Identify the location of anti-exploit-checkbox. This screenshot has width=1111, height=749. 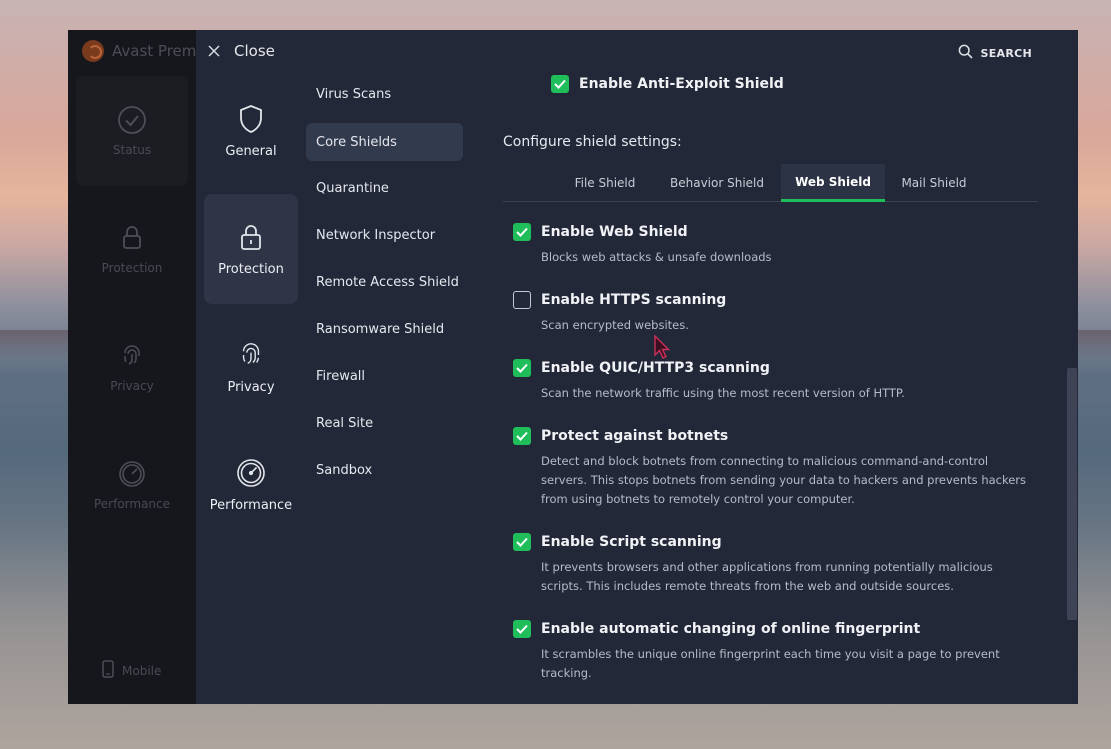
(560, 84).